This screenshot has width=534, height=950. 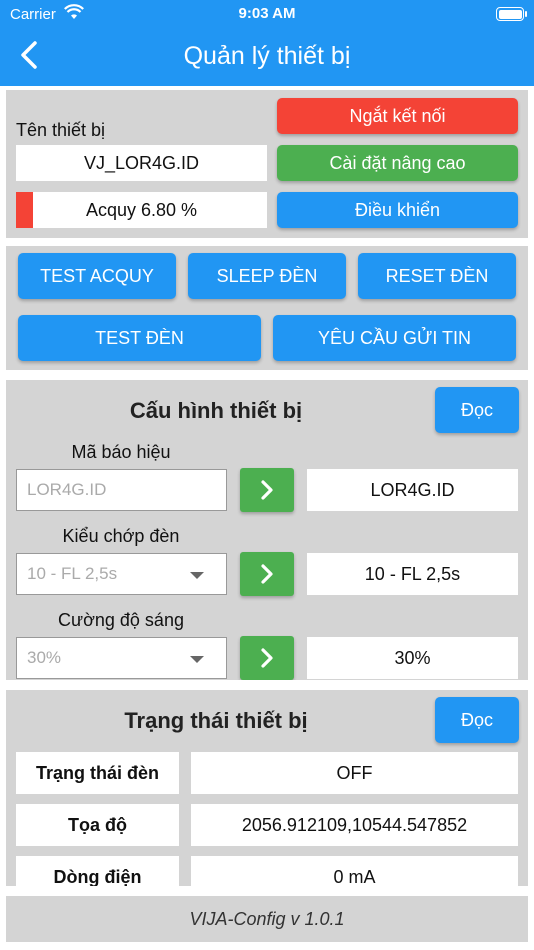 What do you see at coordinates (61, 130) in the screenshot?
I see `device-name-label: Tên thiết bị` at bounding box center [61, 130].